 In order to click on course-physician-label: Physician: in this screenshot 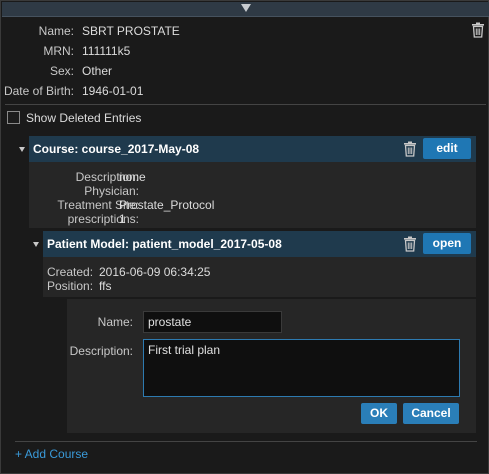, I will do `click(111, 191)`.